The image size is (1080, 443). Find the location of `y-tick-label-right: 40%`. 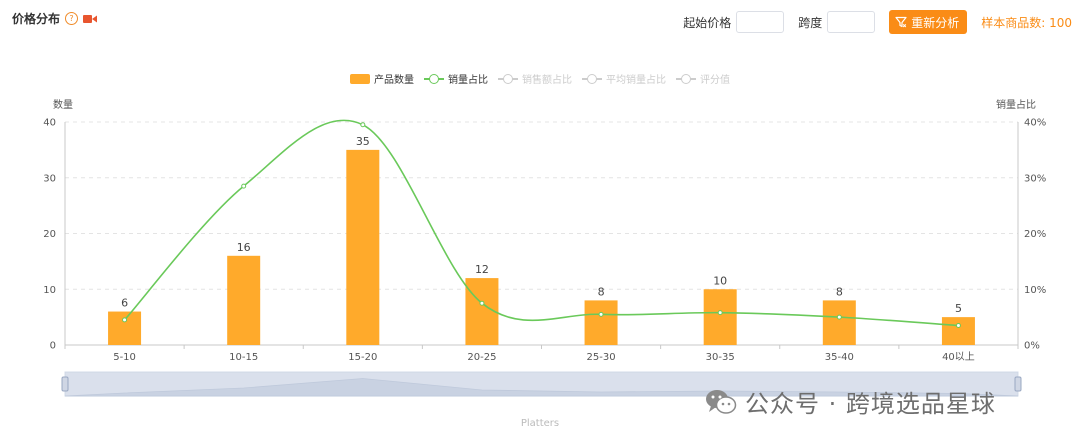

y-tick-label-right: 40% is located at coordinates (1035, 123).